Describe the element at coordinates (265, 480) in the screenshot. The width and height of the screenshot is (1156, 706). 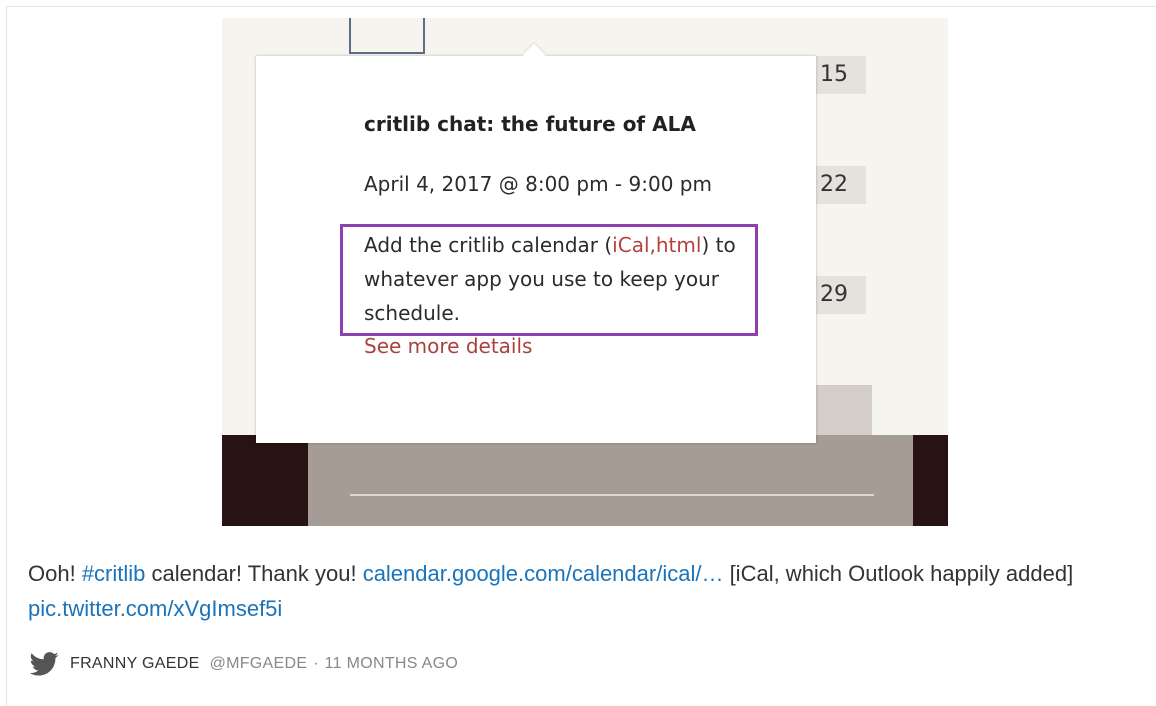
I see `image-border-left` at that location.